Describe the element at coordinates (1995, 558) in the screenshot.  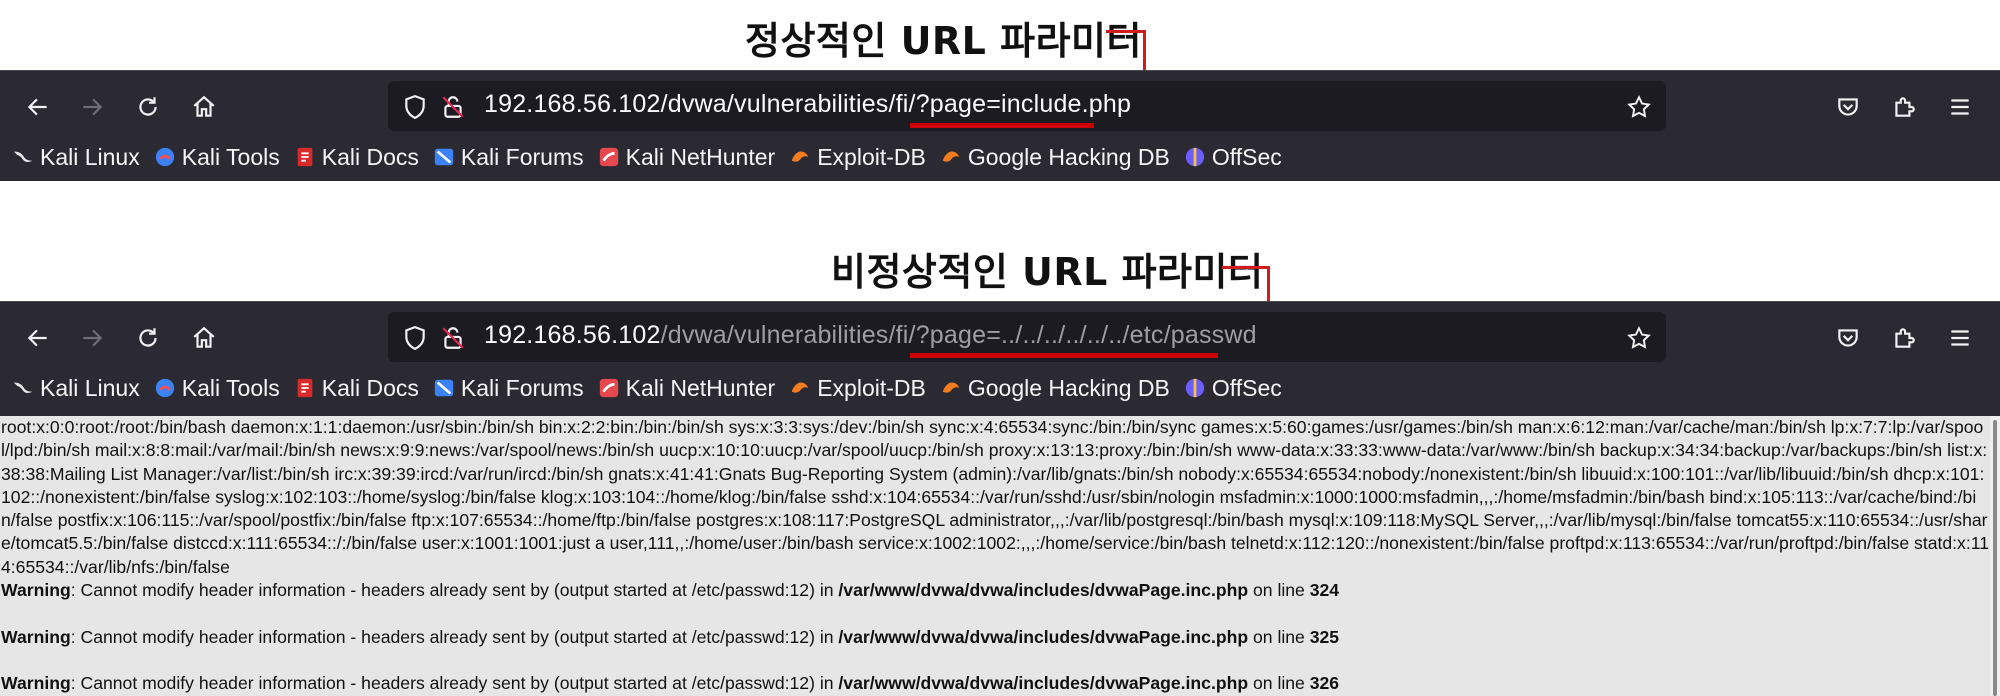
I see `scrollbar-thumb` at that location.